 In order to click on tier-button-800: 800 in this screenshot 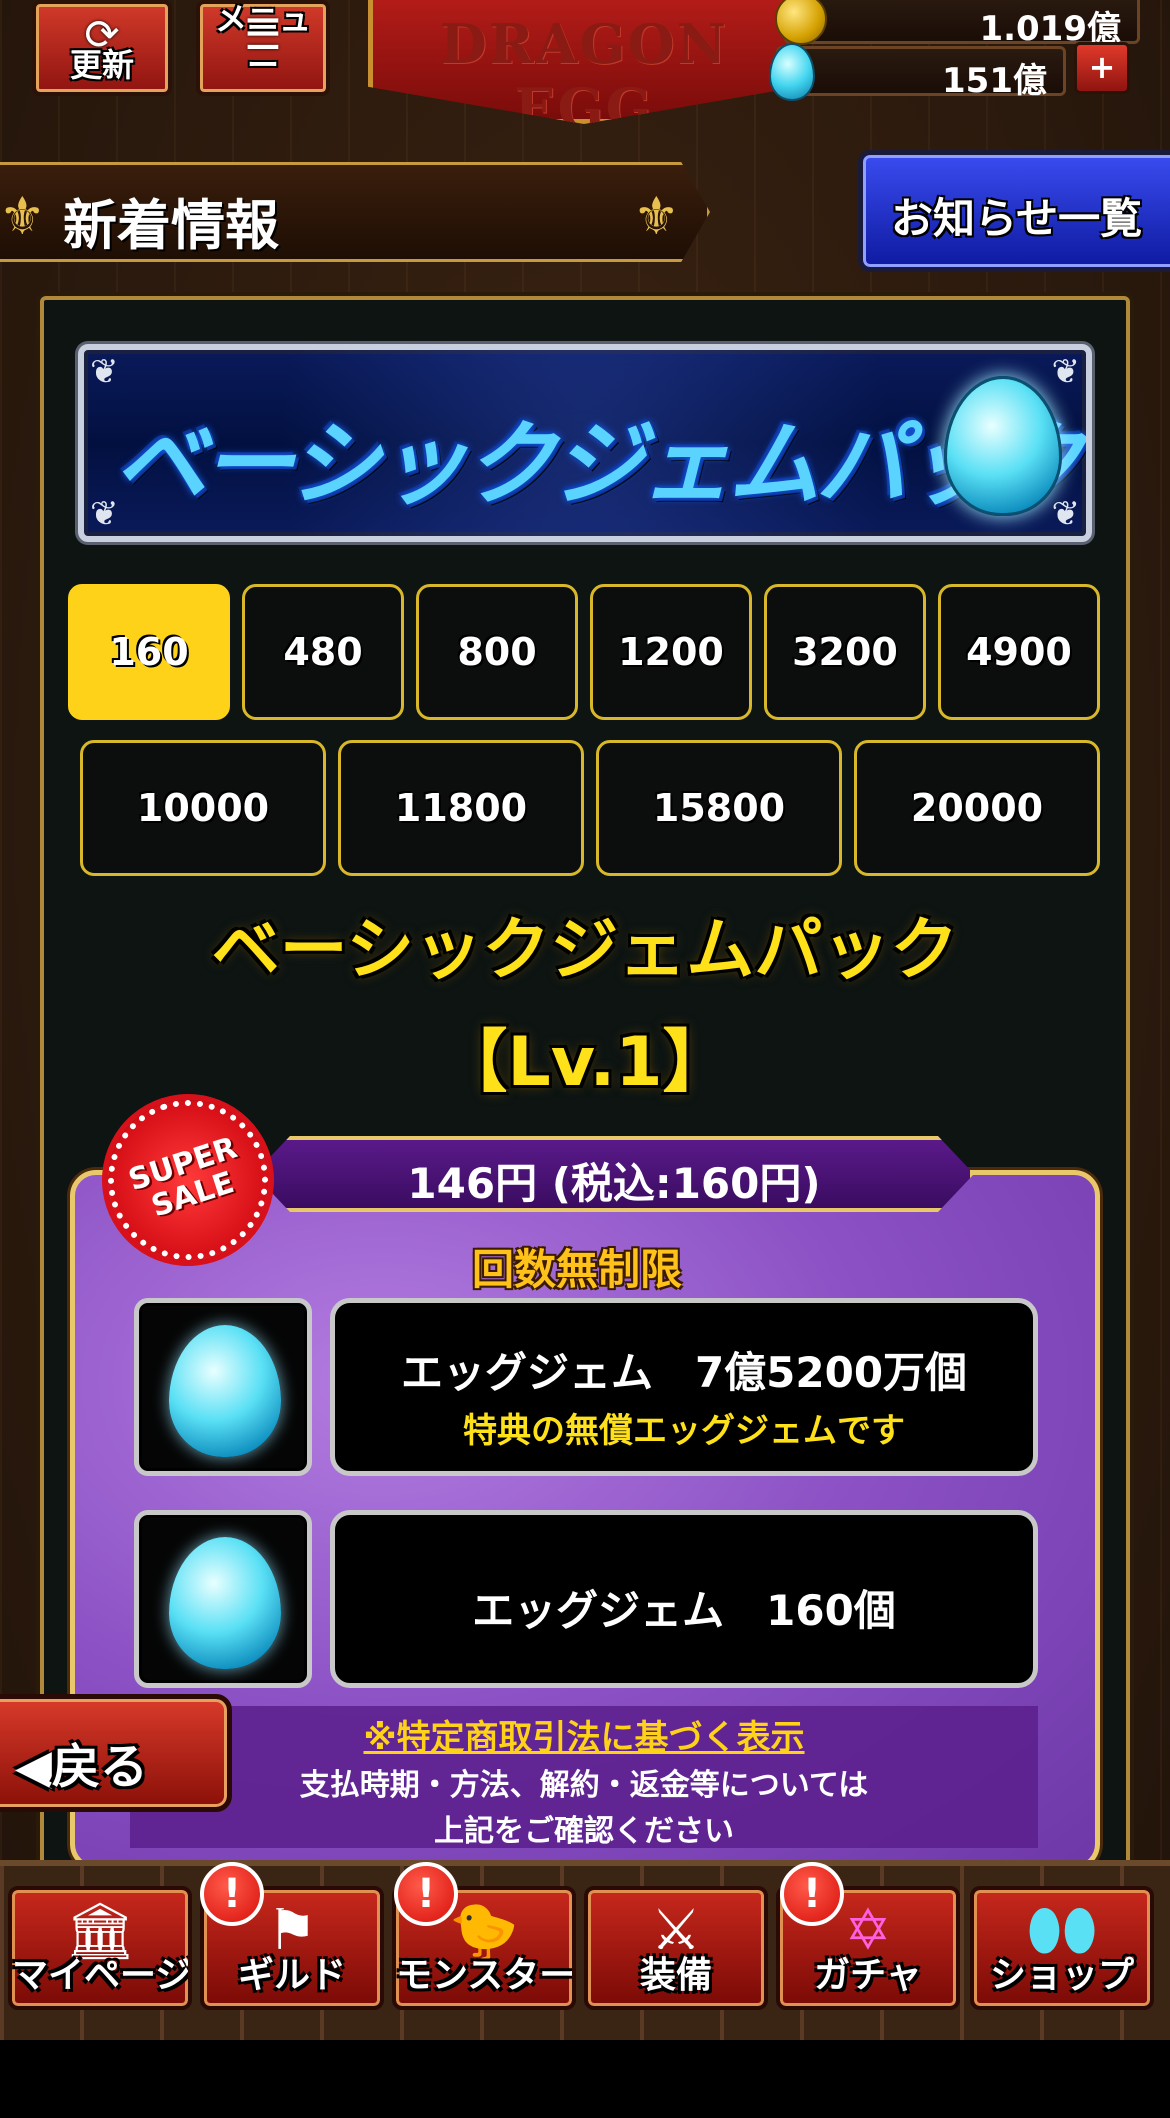, I will do `click(497, 652)`.